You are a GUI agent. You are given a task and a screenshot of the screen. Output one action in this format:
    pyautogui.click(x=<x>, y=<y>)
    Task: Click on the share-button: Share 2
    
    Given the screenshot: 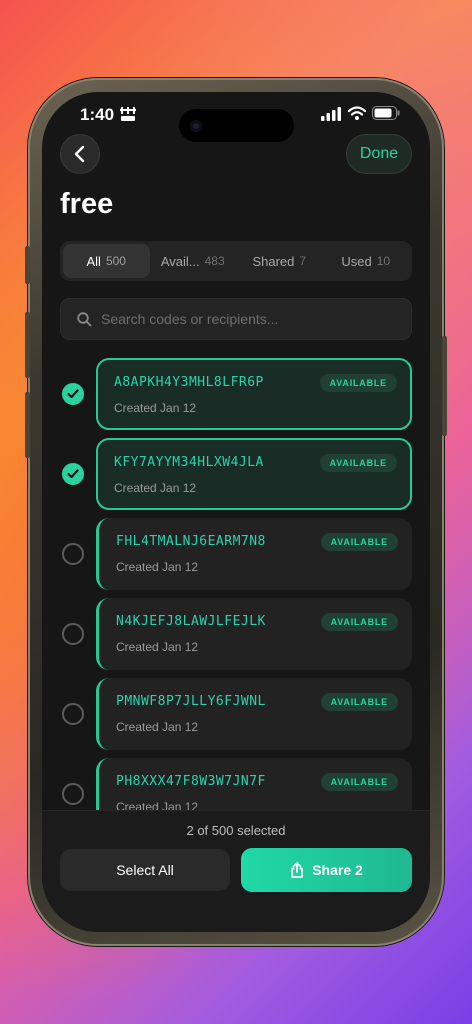 What is the action you would take?
    pyautogui.click(x=326, y=870)
    